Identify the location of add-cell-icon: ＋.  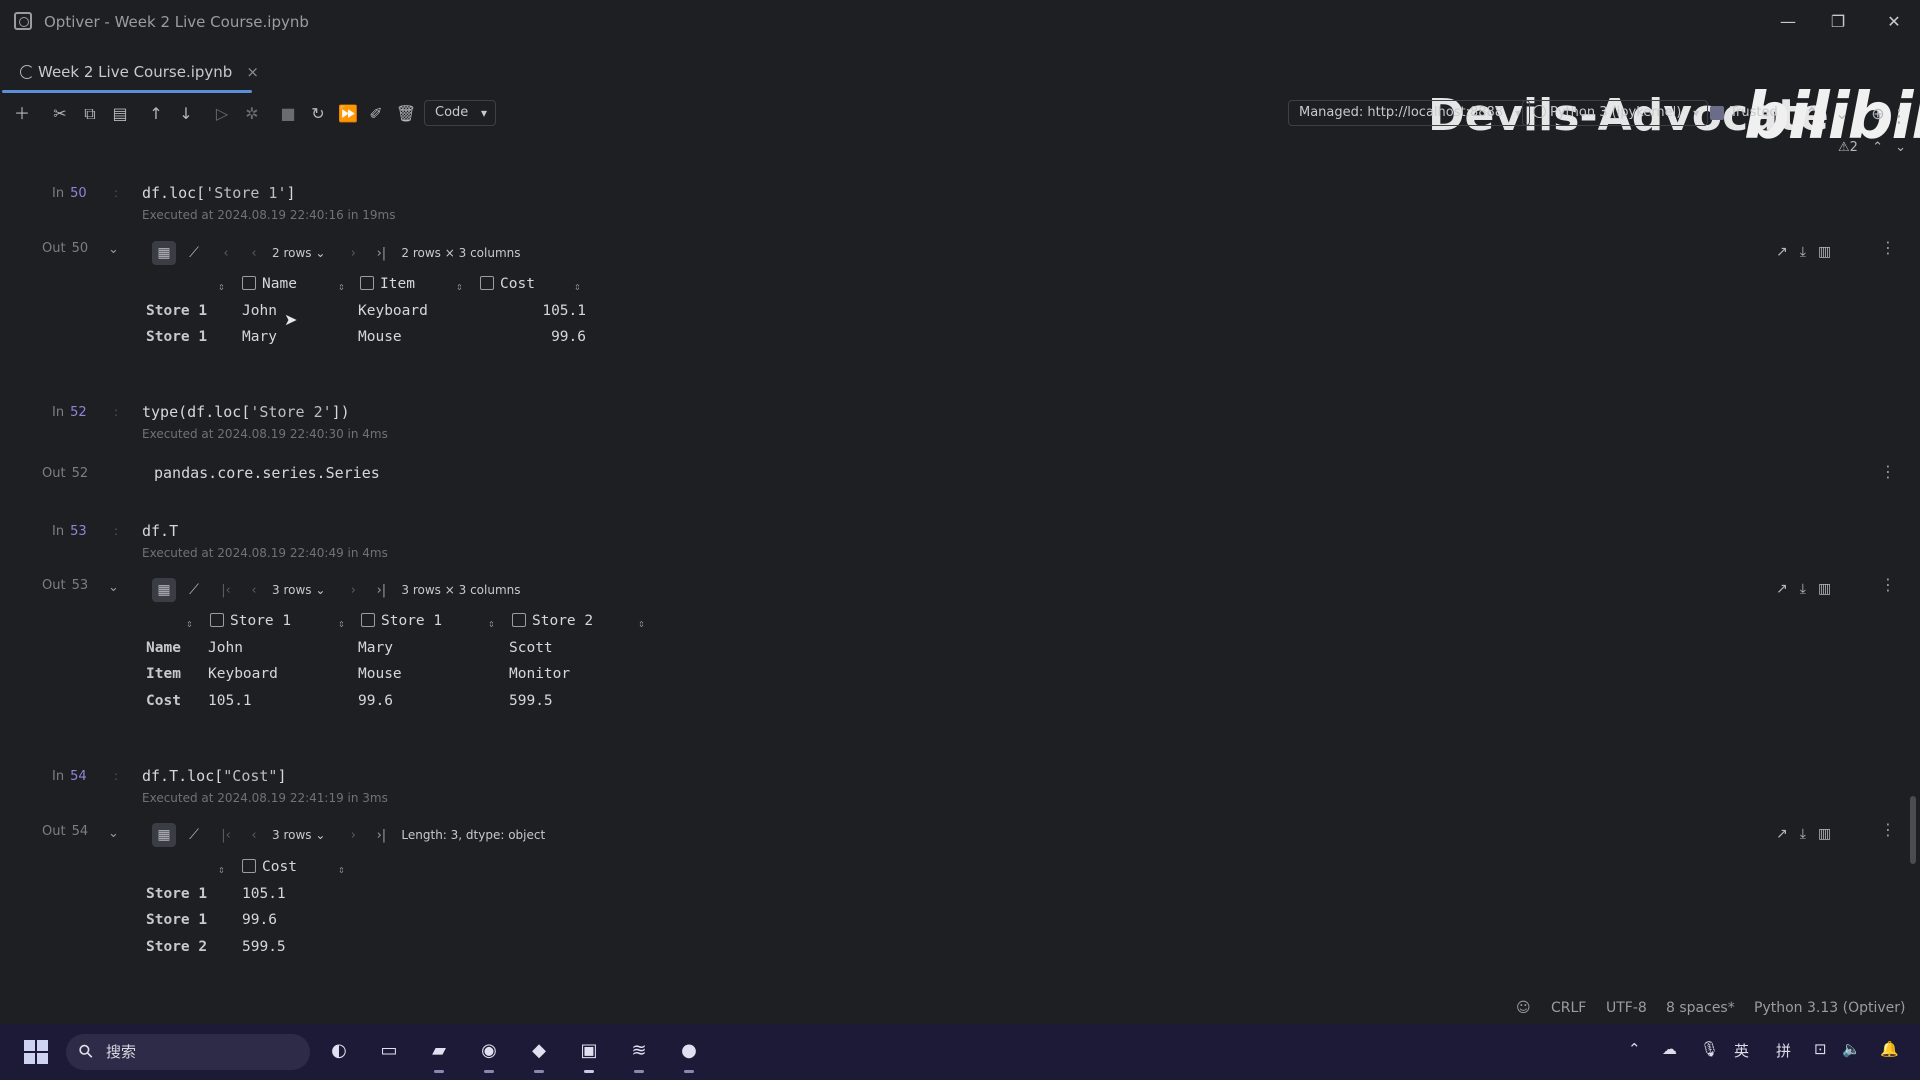
(22, 114).